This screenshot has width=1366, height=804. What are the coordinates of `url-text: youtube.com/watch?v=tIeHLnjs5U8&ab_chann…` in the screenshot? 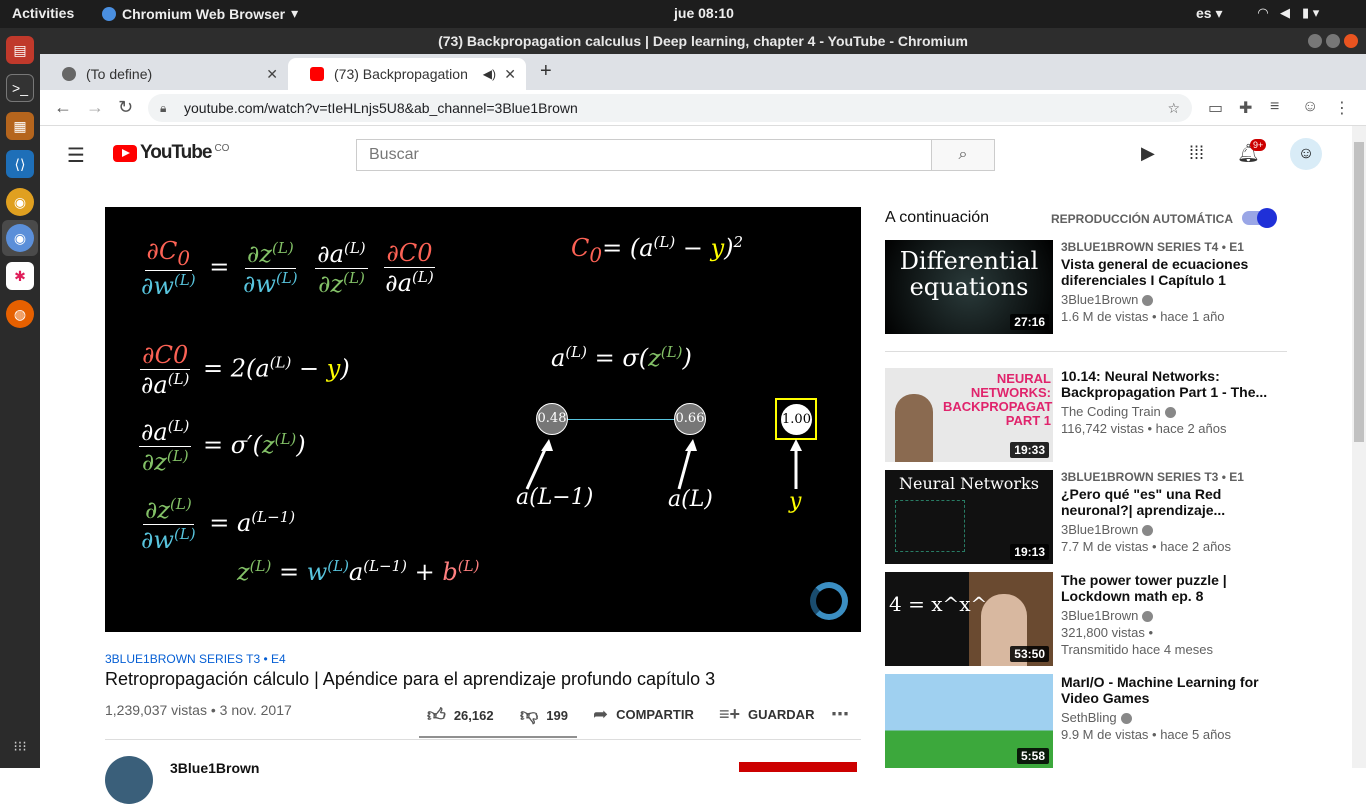 It's located at (381, 108).